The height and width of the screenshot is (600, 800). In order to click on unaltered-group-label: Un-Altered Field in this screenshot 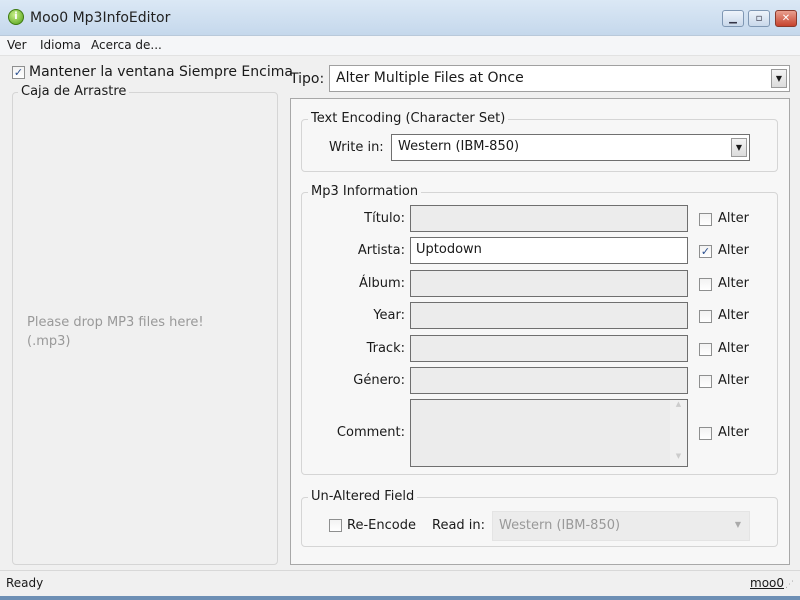, I will do `click(363, 496)`.